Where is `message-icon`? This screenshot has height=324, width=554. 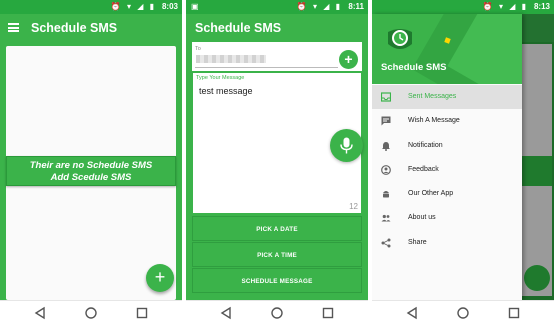 message-icon is located at coordinates (386, 121).